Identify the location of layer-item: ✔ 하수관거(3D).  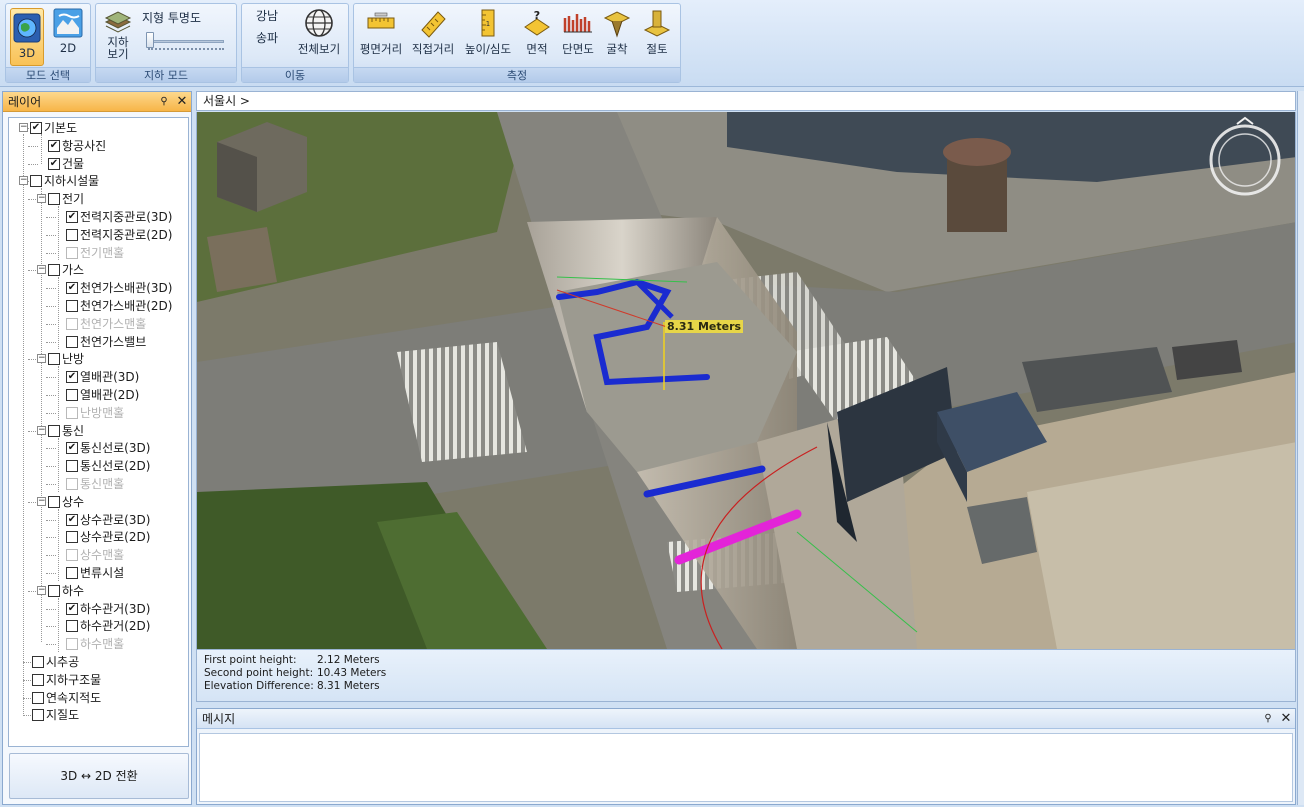
(98, 609).